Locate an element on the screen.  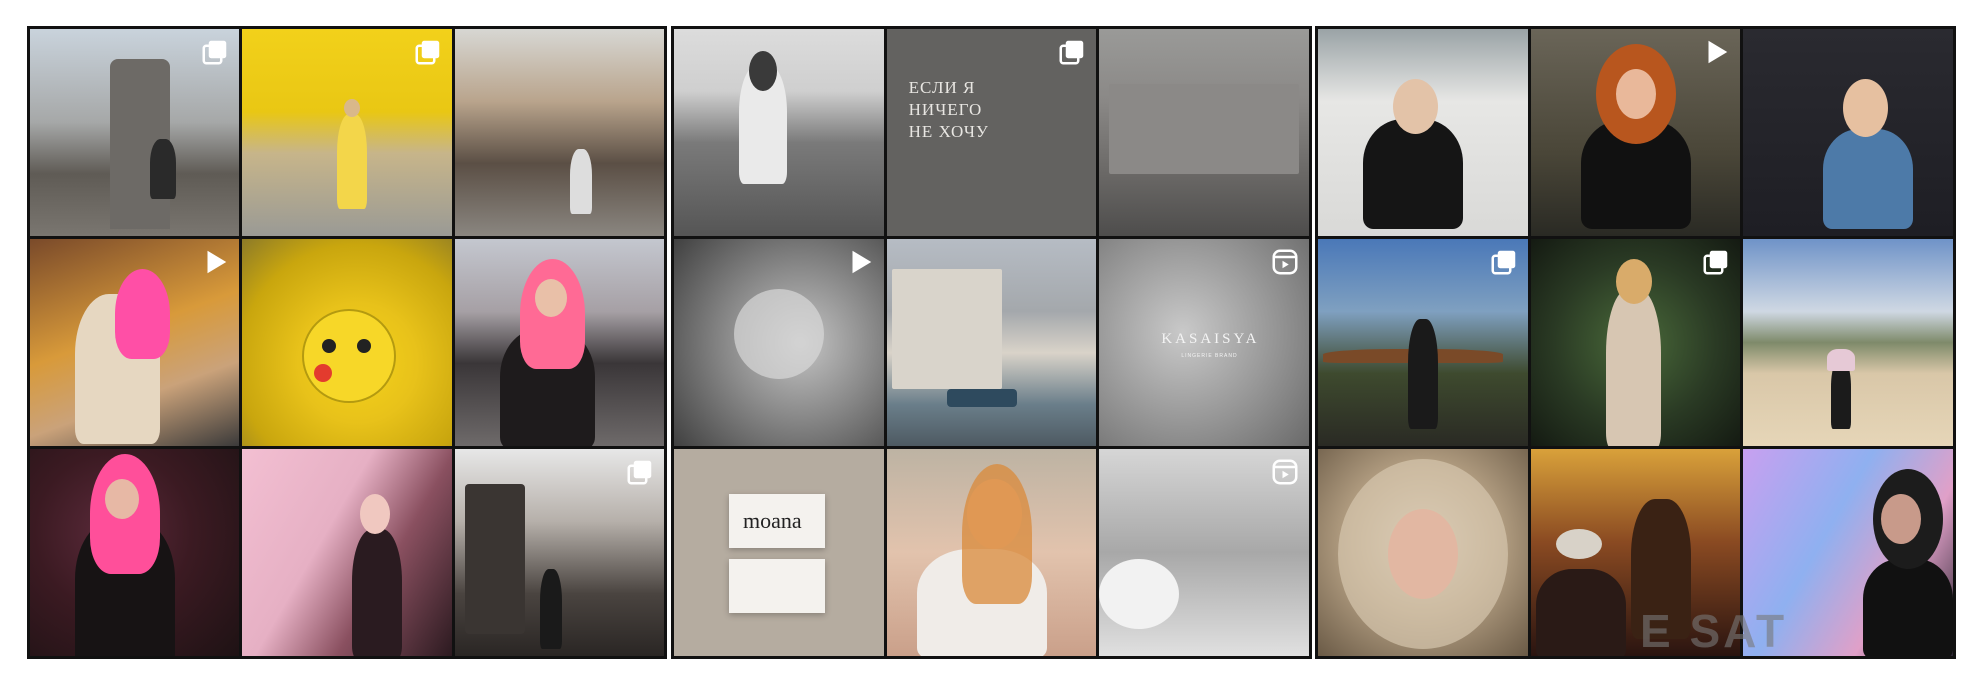
business-card is located at coordinates (777, 586).